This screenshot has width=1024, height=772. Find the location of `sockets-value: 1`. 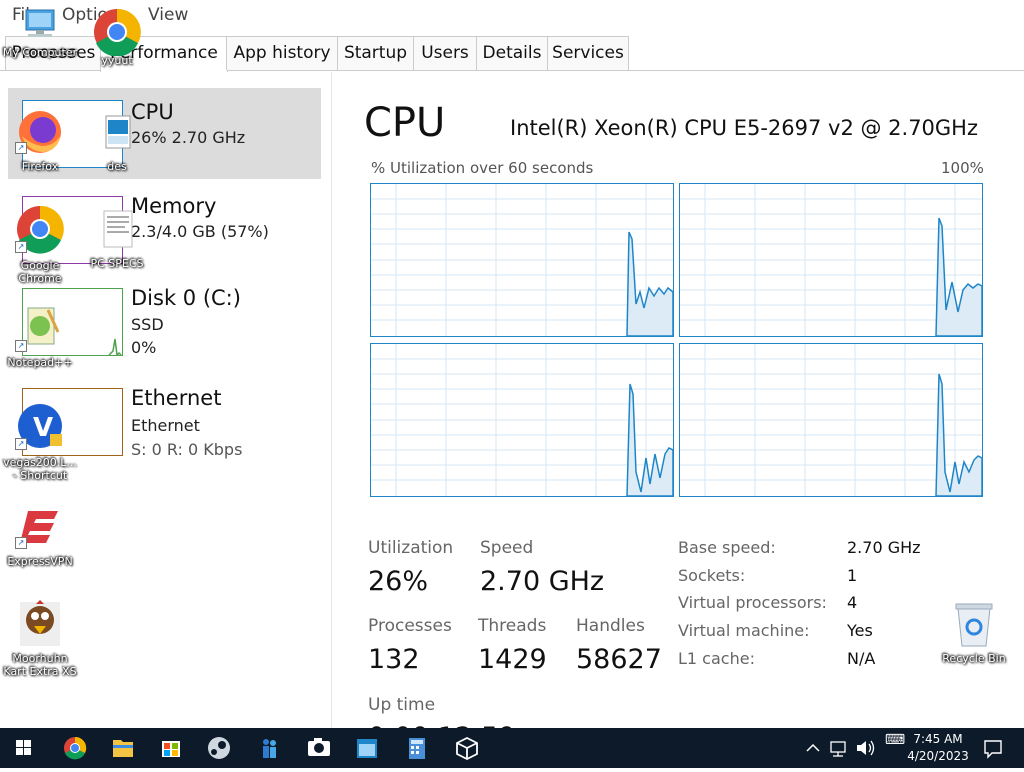

sockets-value: 1 is located at coordinates (852, 575).